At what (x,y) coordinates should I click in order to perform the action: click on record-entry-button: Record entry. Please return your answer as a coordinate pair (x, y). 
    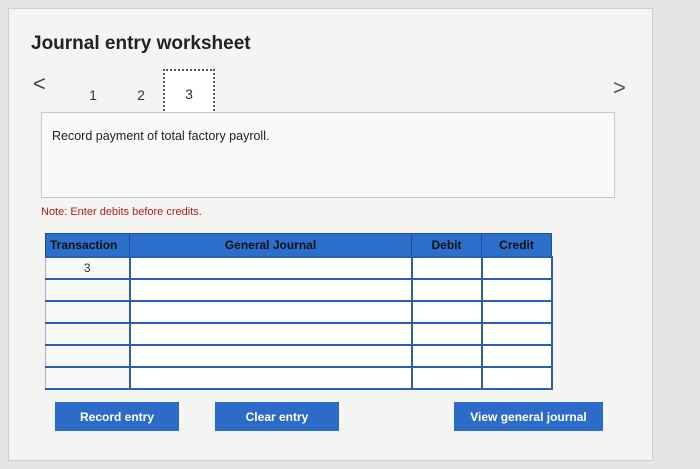
    Looking at the image, I should click on (117, 416).